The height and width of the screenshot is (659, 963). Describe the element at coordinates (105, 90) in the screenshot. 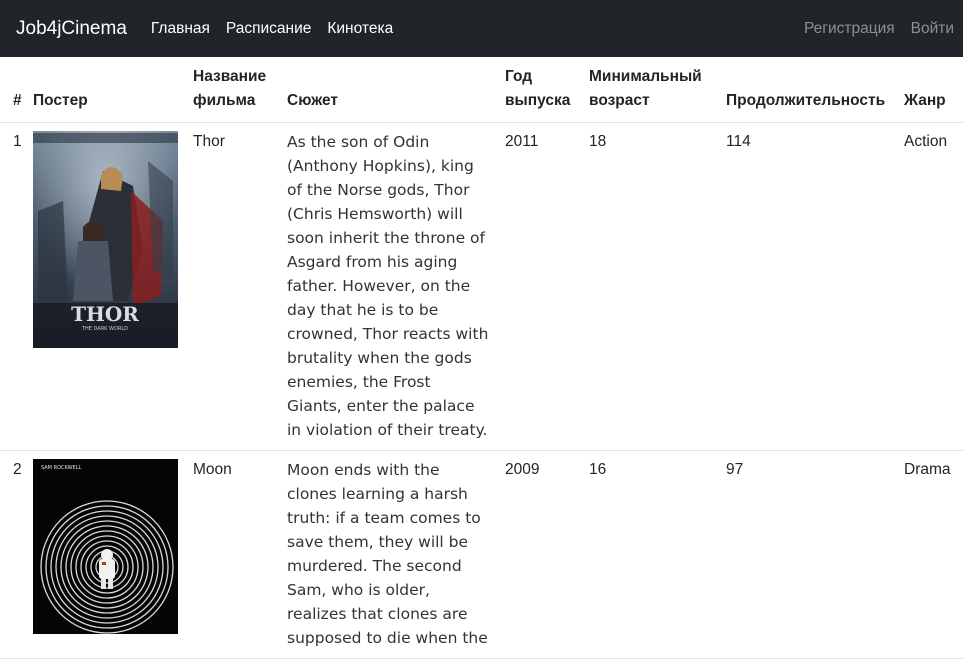

I see `header-poster: Постер` at that location.